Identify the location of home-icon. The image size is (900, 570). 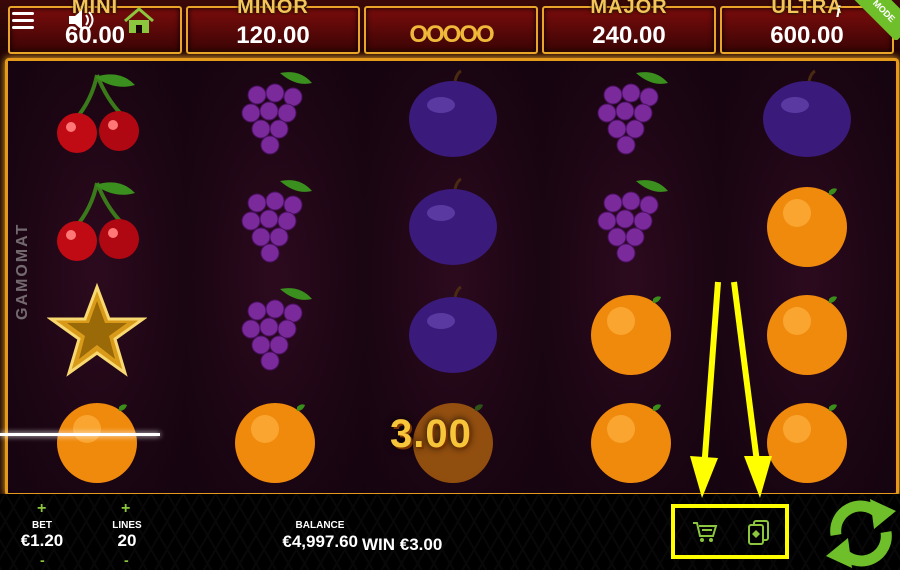
(139, 21).